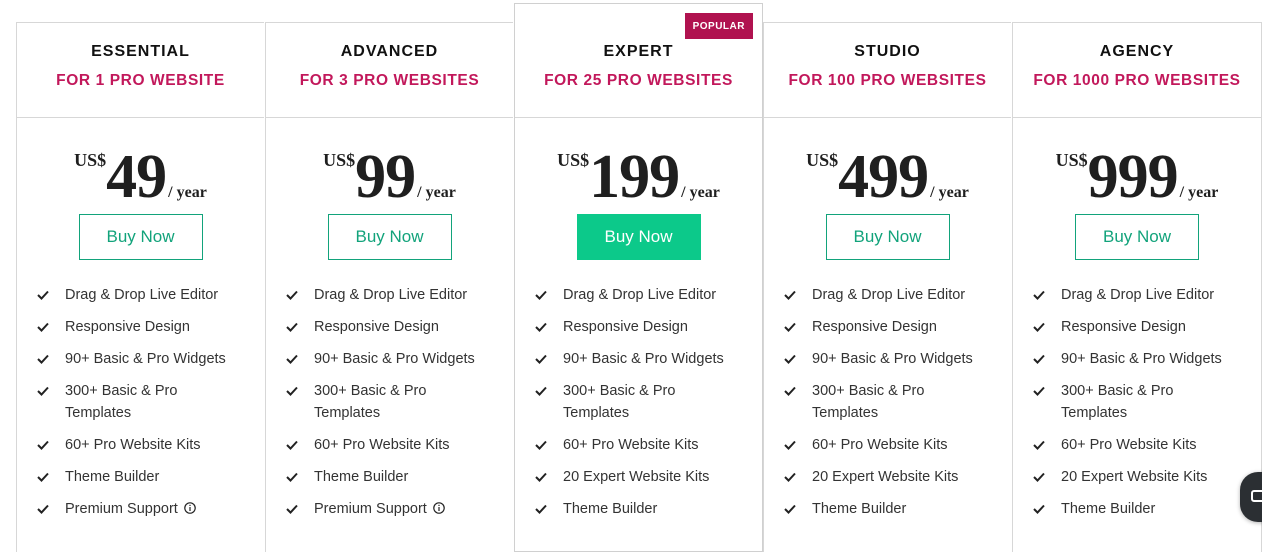 This screenshot has width=1262, height=552. Describe the element at coordinates (887, 80) in the screenshot. I see `plan-subtitle: FOR 100 PRO WEBSITES` at that location.